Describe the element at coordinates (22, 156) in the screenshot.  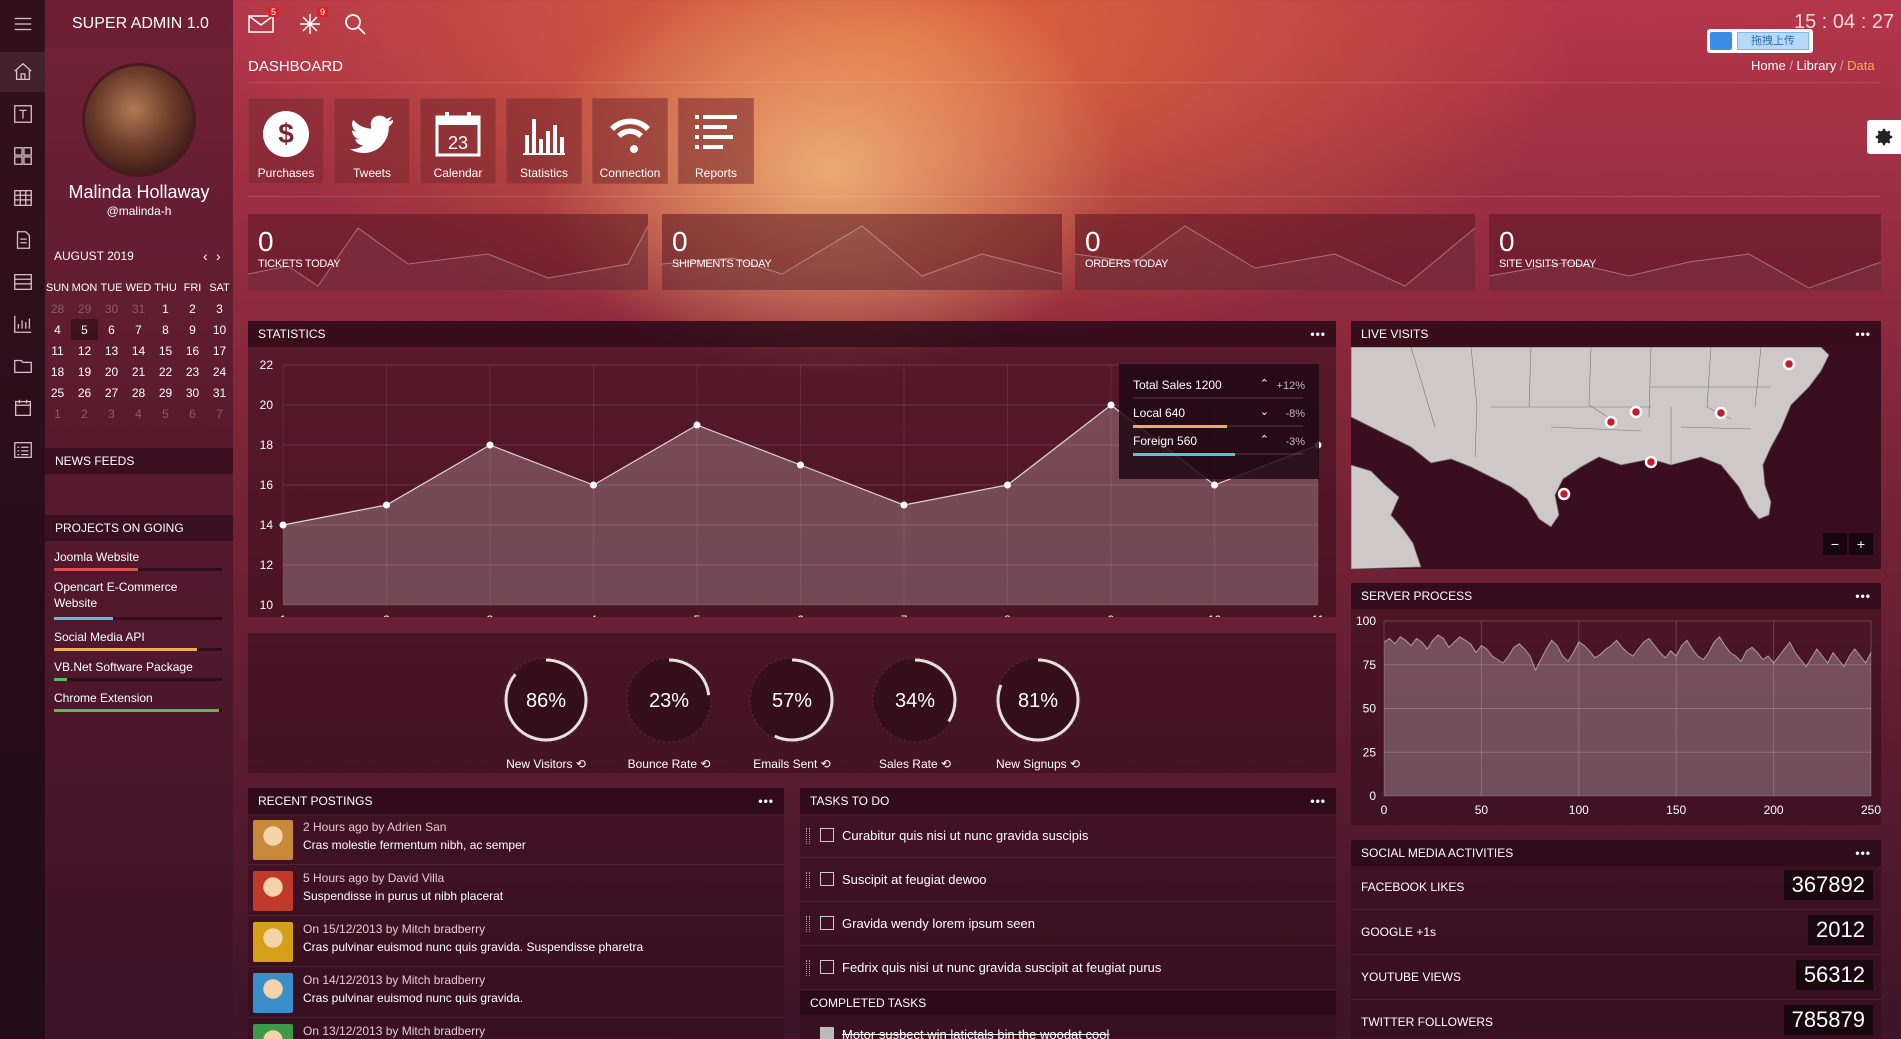
I see `widgets-icon` at that location.